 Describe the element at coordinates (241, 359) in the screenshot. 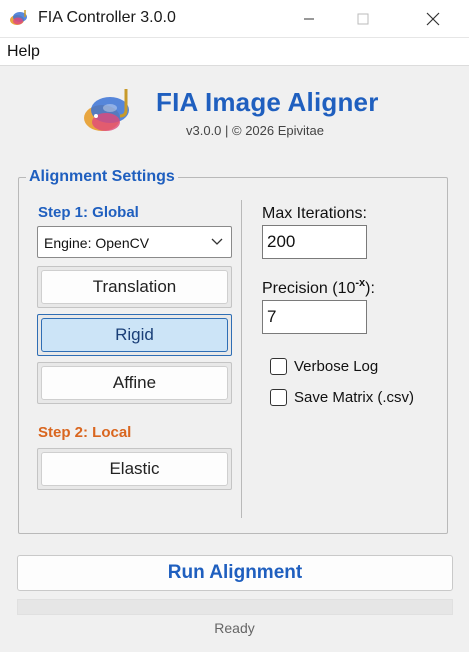

I see `column-divider` at that location.